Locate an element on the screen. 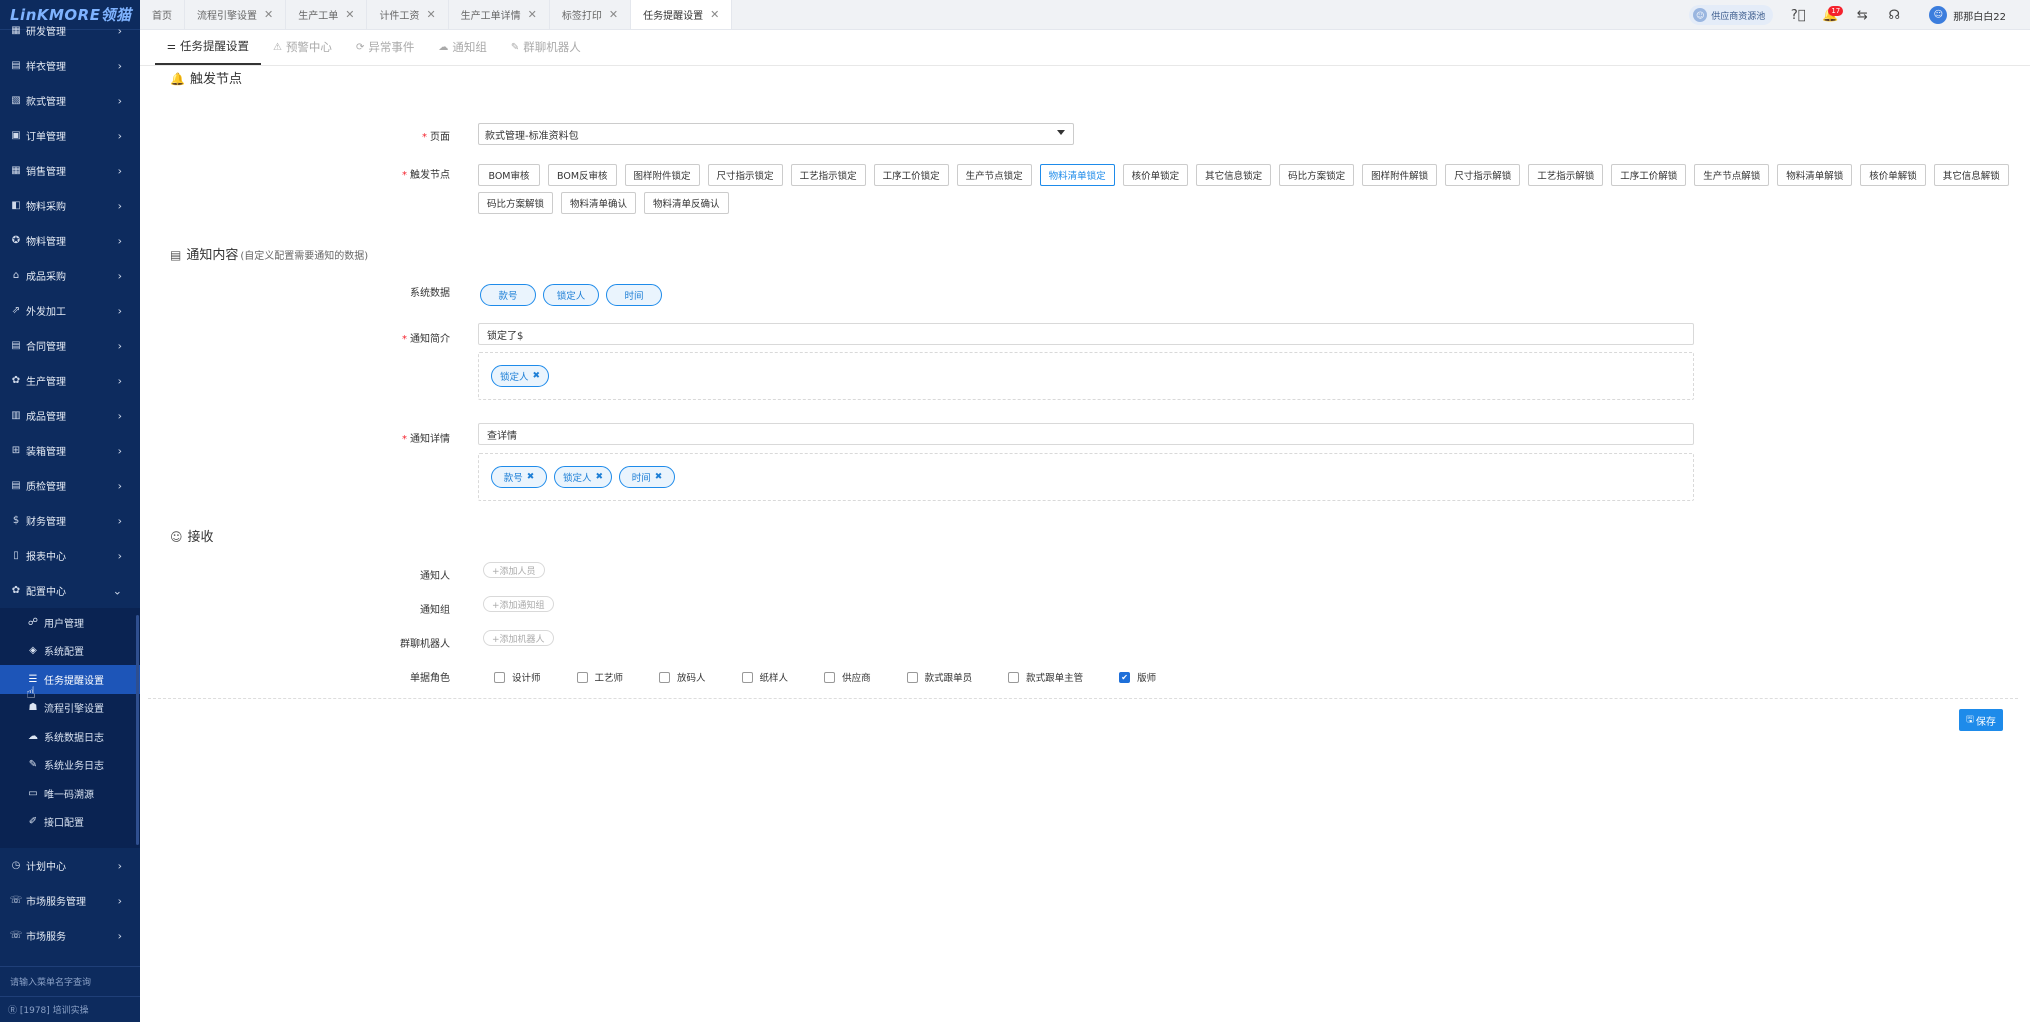  sidebar-subitem: ☰ 任务提醒设置 is located at coordinates (70, 679).